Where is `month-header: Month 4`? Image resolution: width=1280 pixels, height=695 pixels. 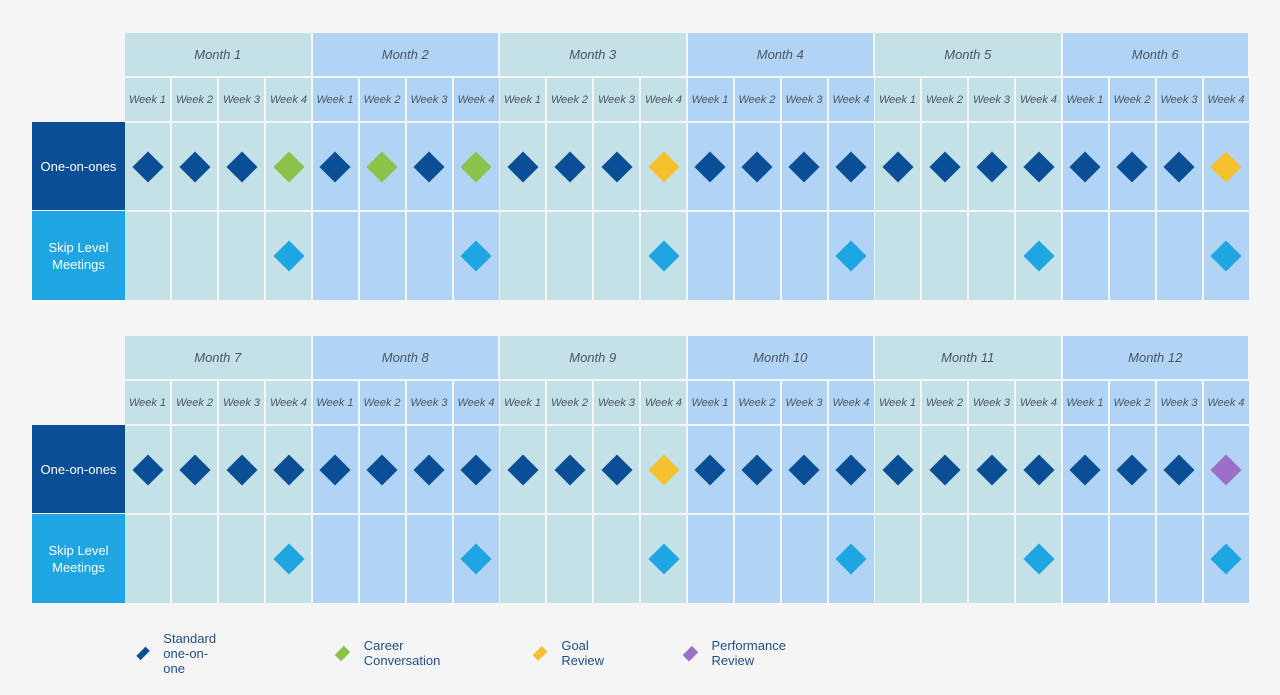
month-header: Month 4 is located at coordinates (780, 54).